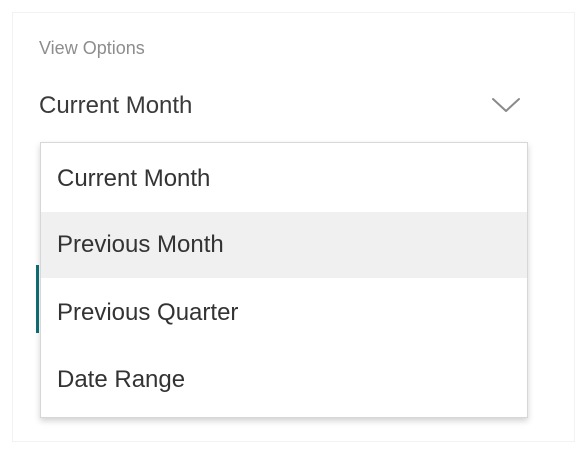 The height and width of the screenshot is (450, 585). I want to click on menu-item-current-month: Current Month, so click(284, 179).